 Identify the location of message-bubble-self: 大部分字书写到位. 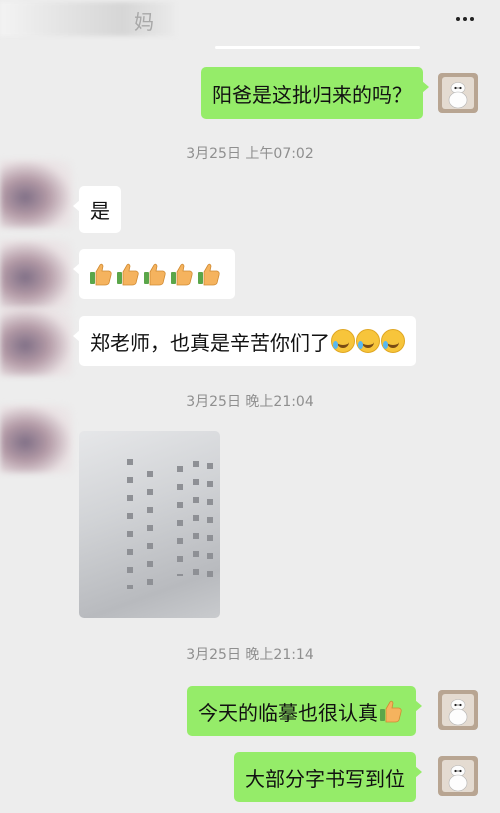
(328, 777).